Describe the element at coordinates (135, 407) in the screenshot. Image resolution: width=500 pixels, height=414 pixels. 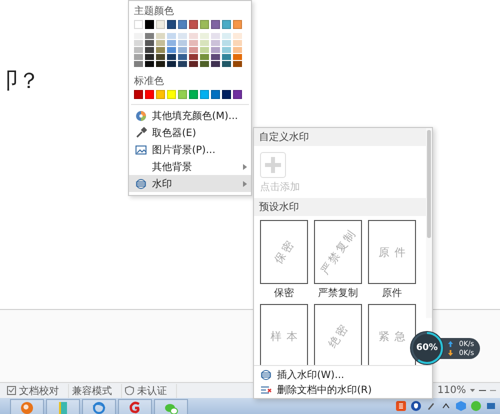
I see `swirl-icon` at that location.